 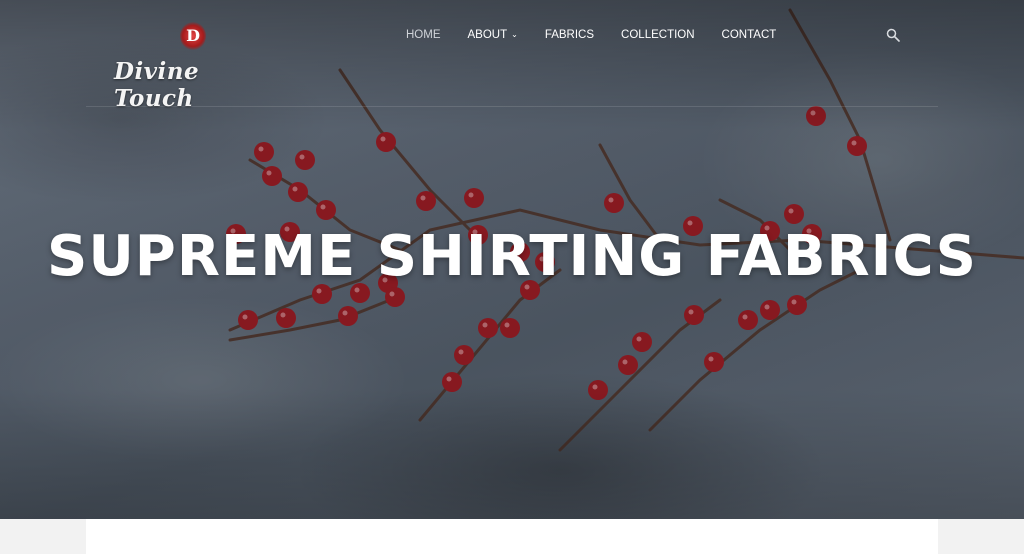 I want to click on logo-emblem: D, so click(x=193, y=36).